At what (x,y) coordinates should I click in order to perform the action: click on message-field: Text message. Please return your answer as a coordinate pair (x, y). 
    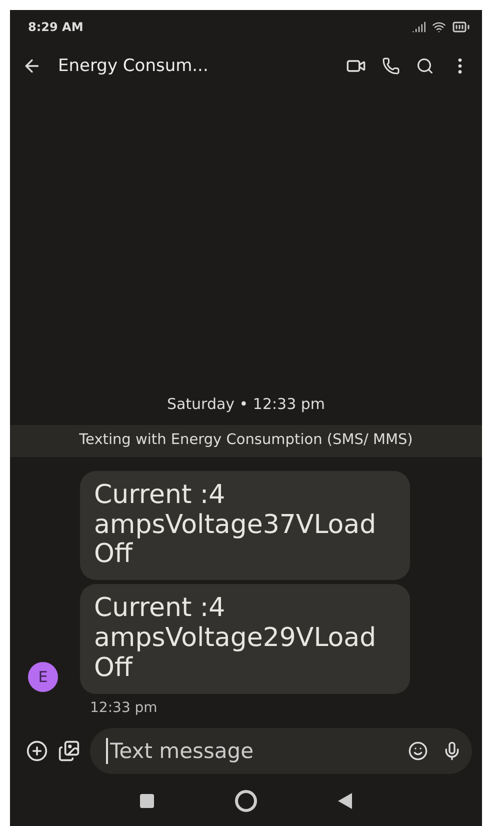
    Looking at the image, I should click on (281, 751).